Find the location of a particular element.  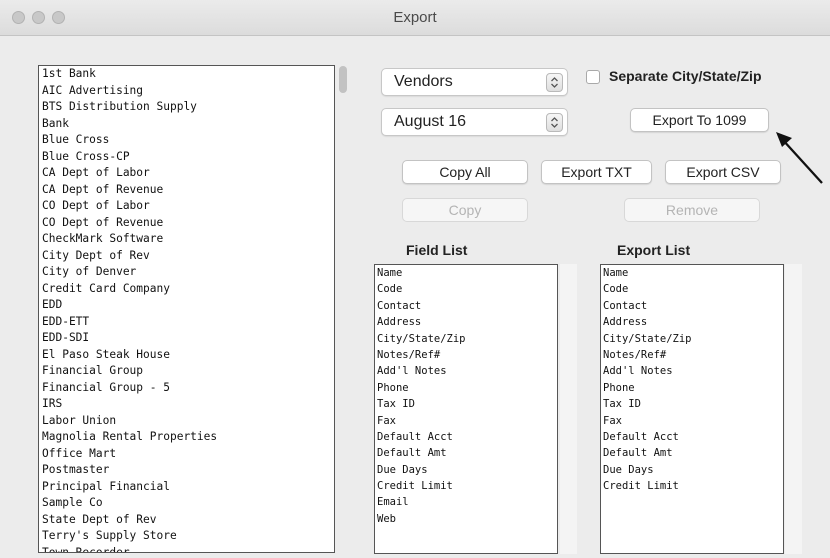

account-list-item: Financial Group - 5 is located at coordinates (186, 388).